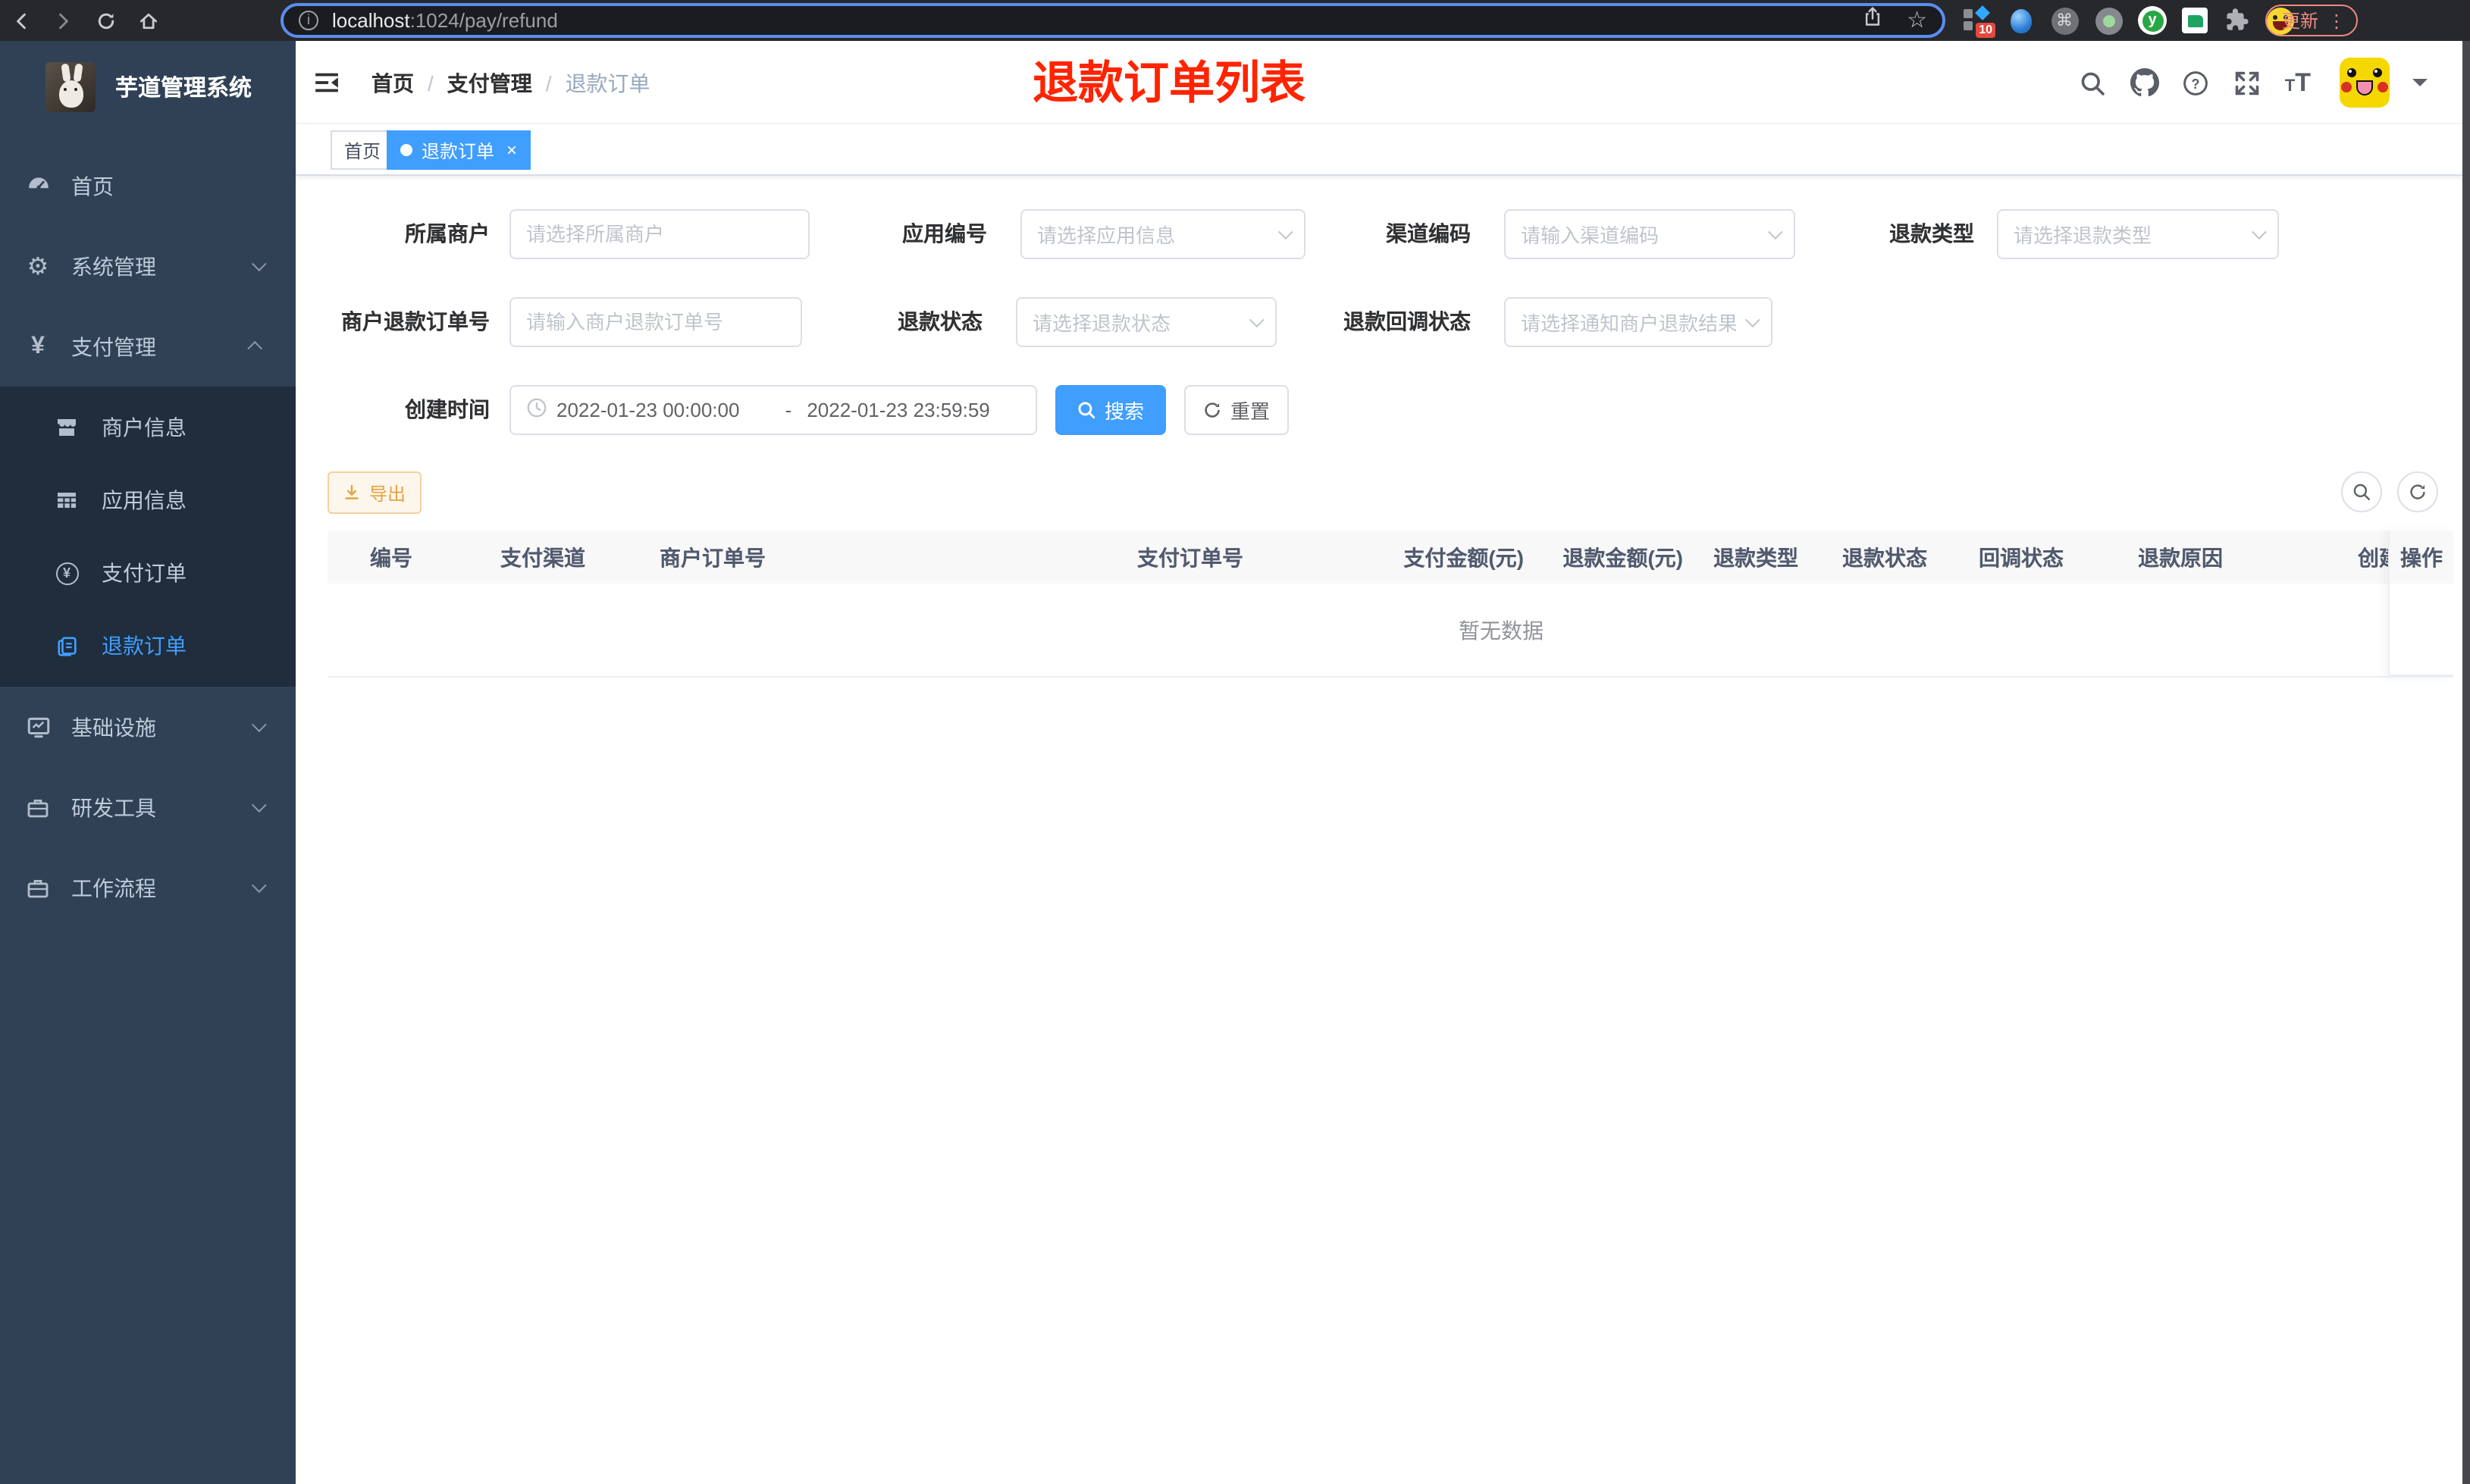 Image resolution: width=2470 pixels, height=1484 pixels. Describe the element at coordinates (38, 267) in the screenshot. I see `gear-icon: ⚙` at that location.